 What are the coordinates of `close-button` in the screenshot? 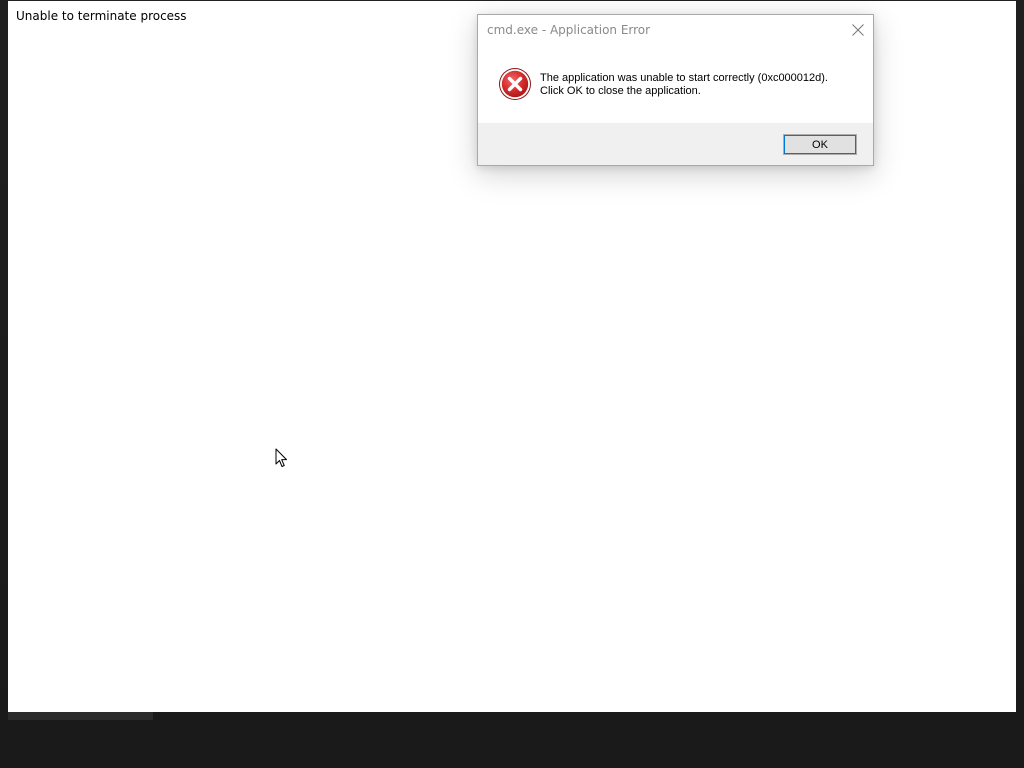 It's located at (858, 30).